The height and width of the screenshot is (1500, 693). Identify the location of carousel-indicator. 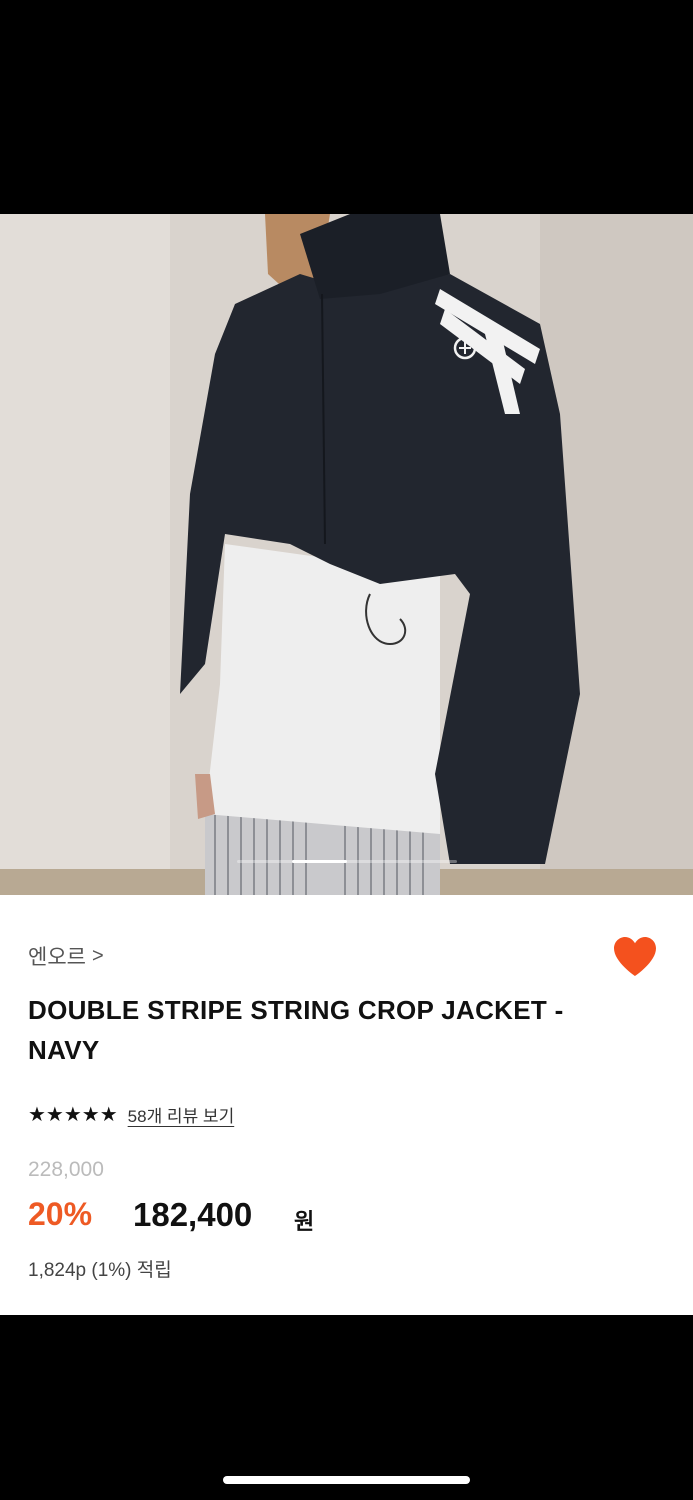
(347, 861).